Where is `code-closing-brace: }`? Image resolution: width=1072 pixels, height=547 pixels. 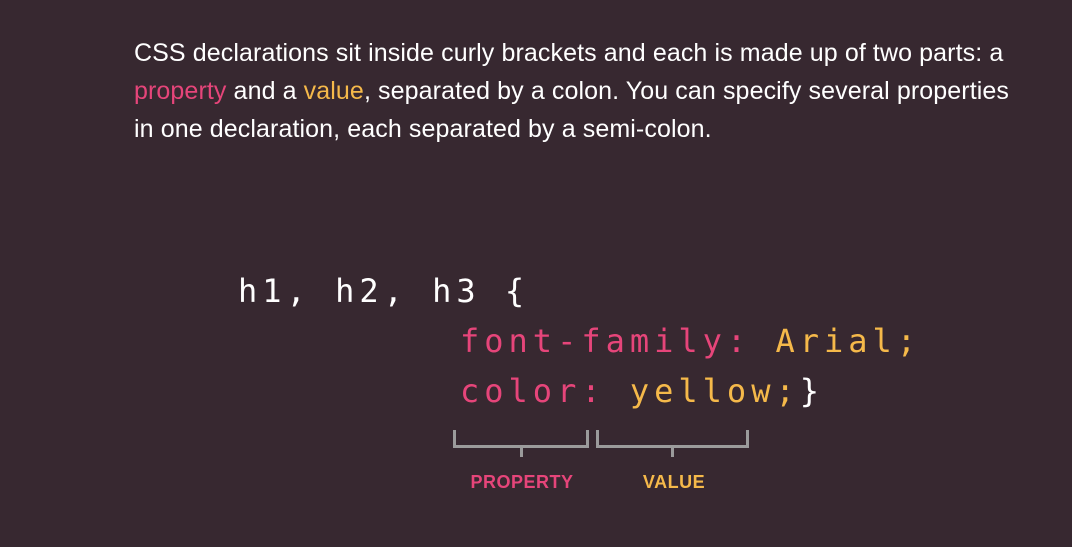
code-closing-brace: } is located at coordinates (811, 391).